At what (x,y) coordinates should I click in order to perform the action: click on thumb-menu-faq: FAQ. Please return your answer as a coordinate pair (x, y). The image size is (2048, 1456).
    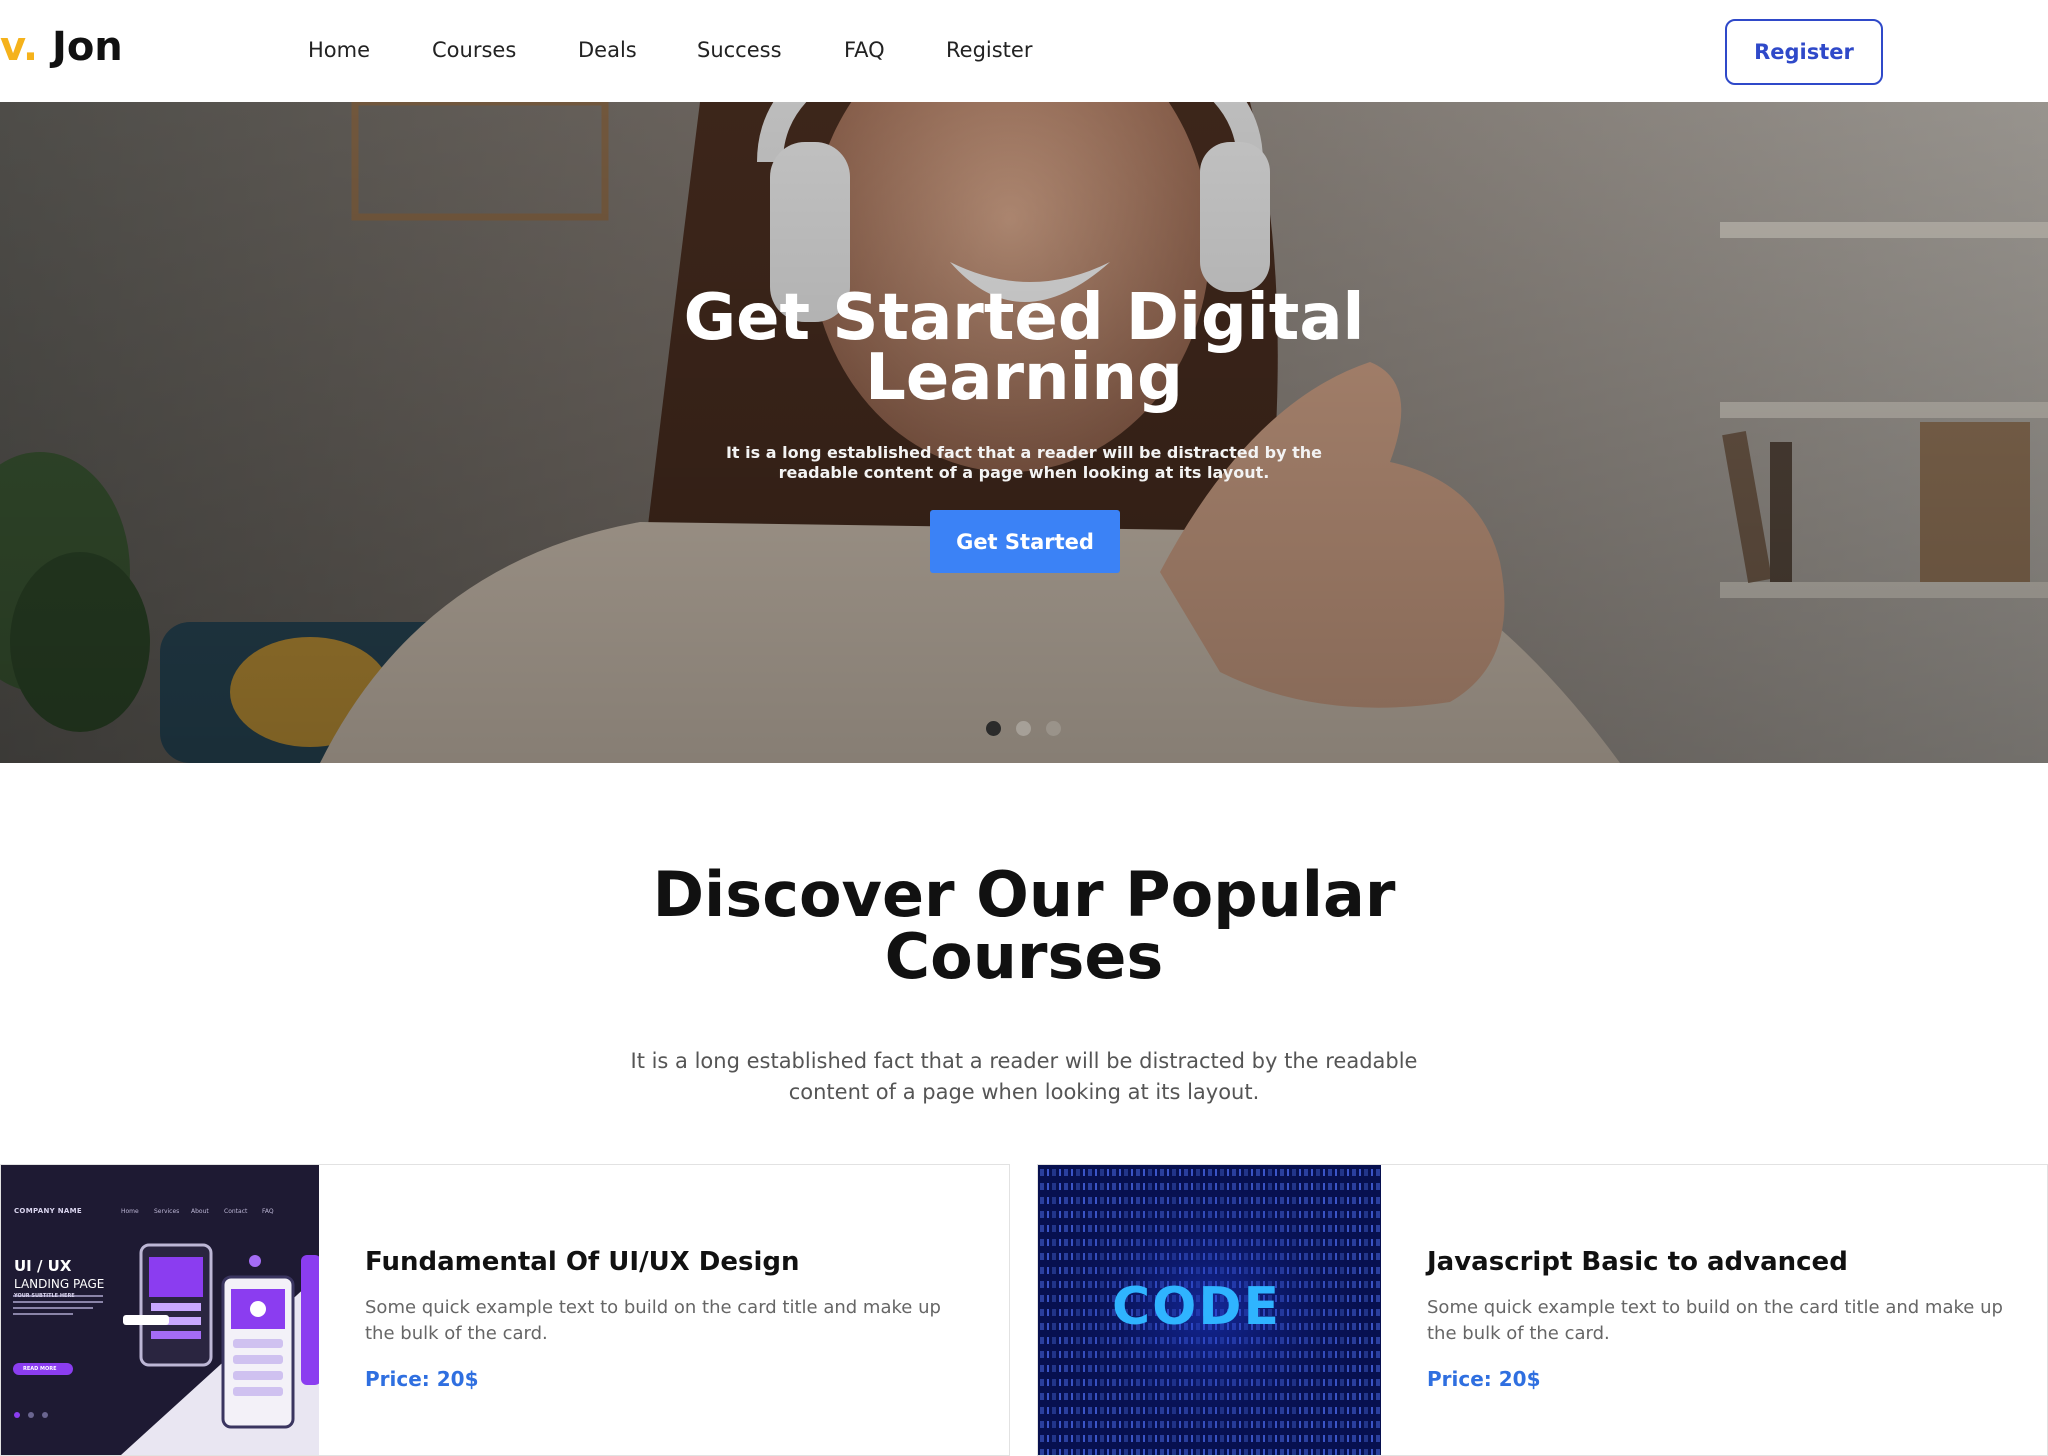
    Looking at the image, I should click on (268, 1211).